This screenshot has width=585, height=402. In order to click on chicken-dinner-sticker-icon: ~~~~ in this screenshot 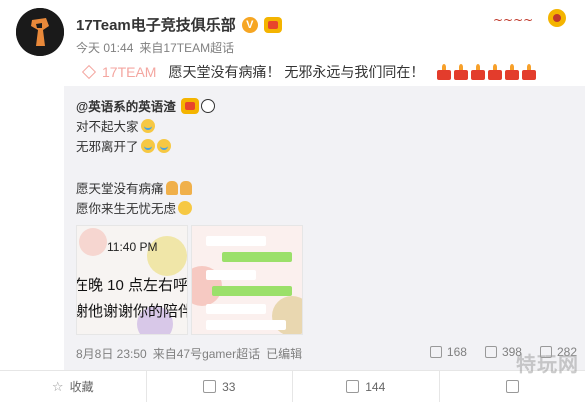, I will do `click(529, 18)`.